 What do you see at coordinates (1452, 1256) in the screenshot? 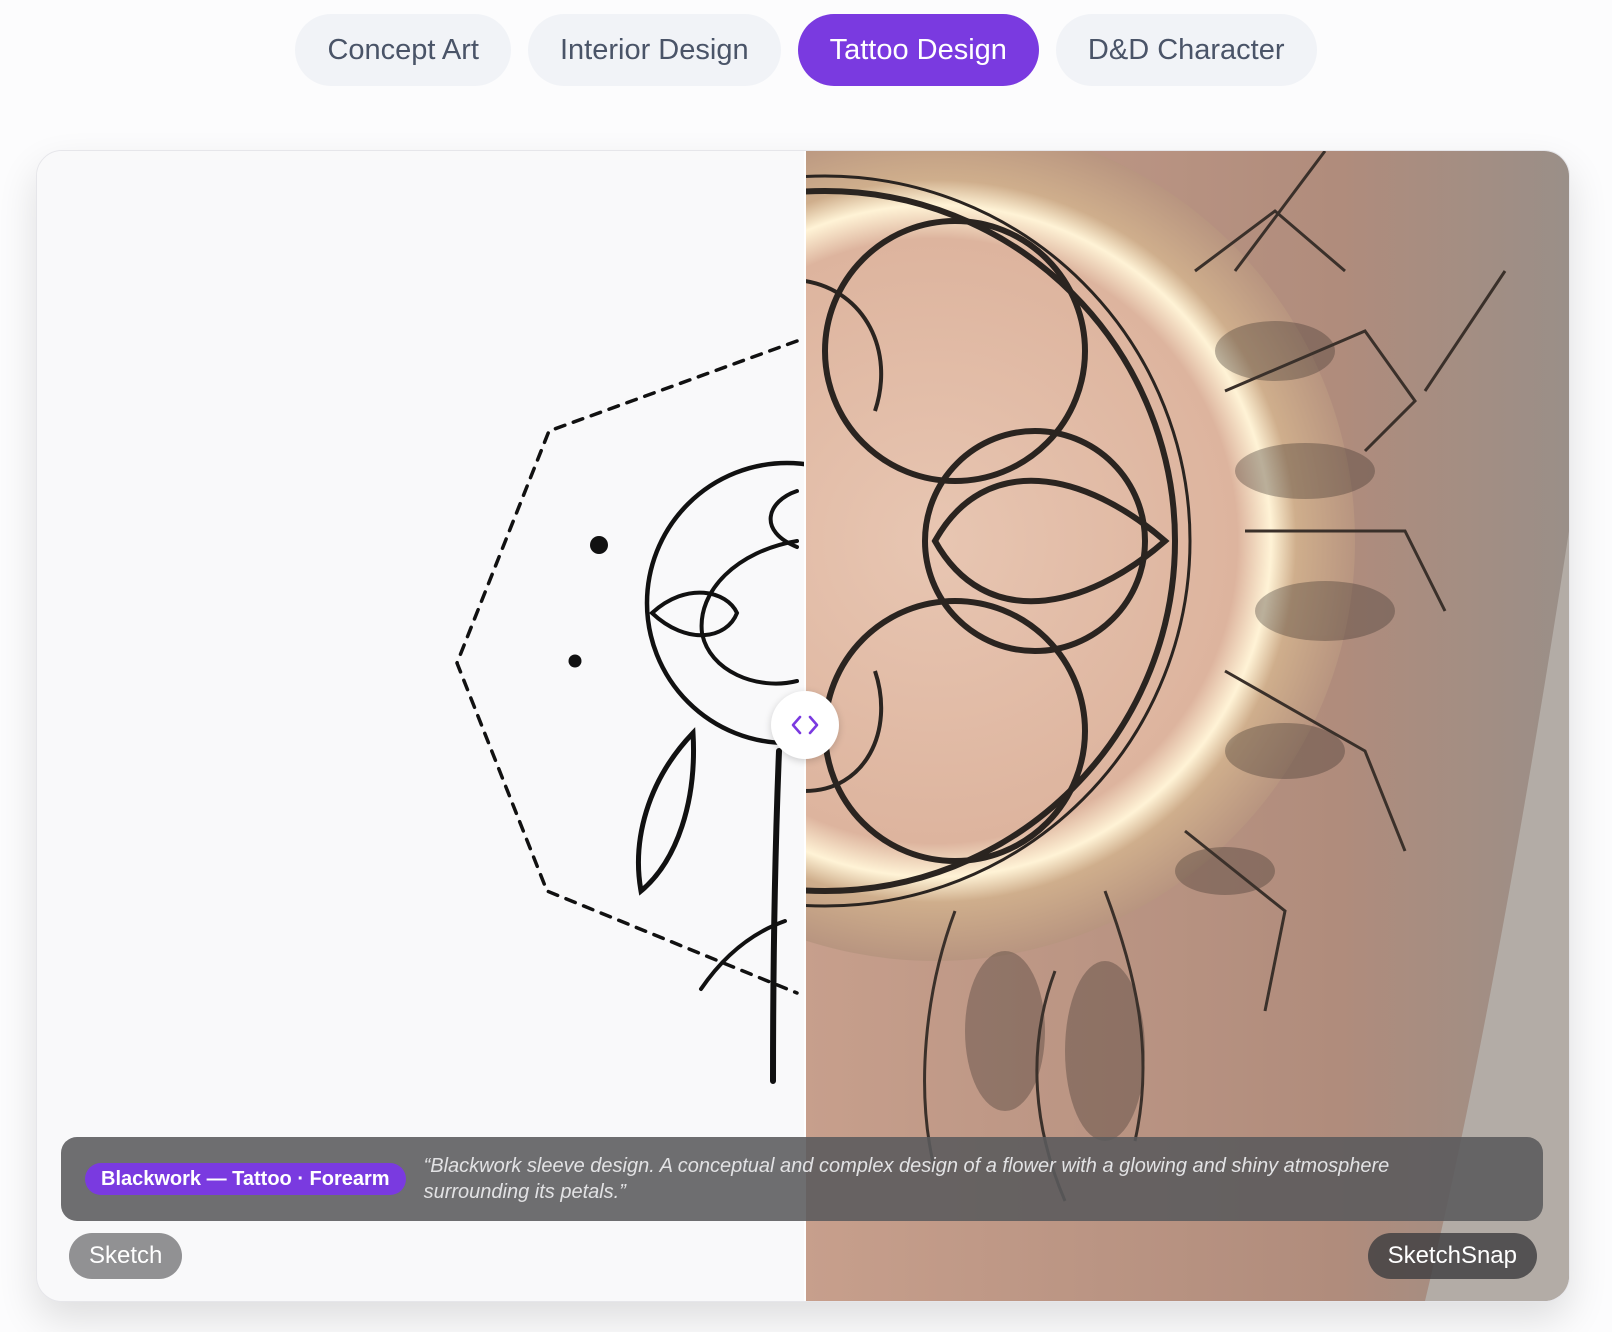
I see `sketchsnap-label: SketchSnap` at bounding box center [1452, 1256].